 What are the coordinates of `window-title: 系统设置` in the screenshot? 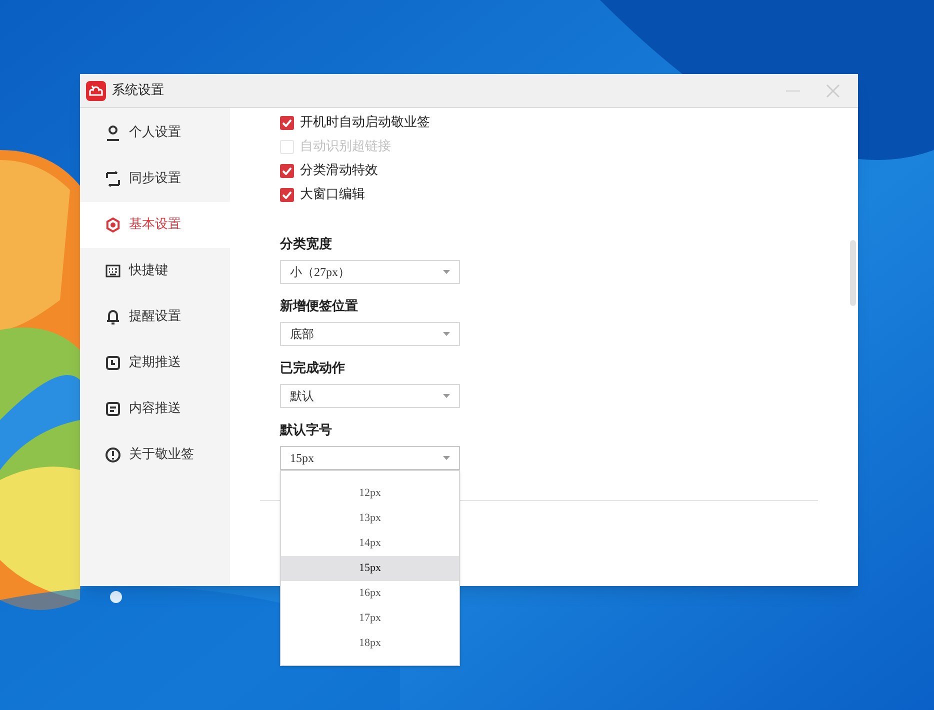 It's located at (138, 91).